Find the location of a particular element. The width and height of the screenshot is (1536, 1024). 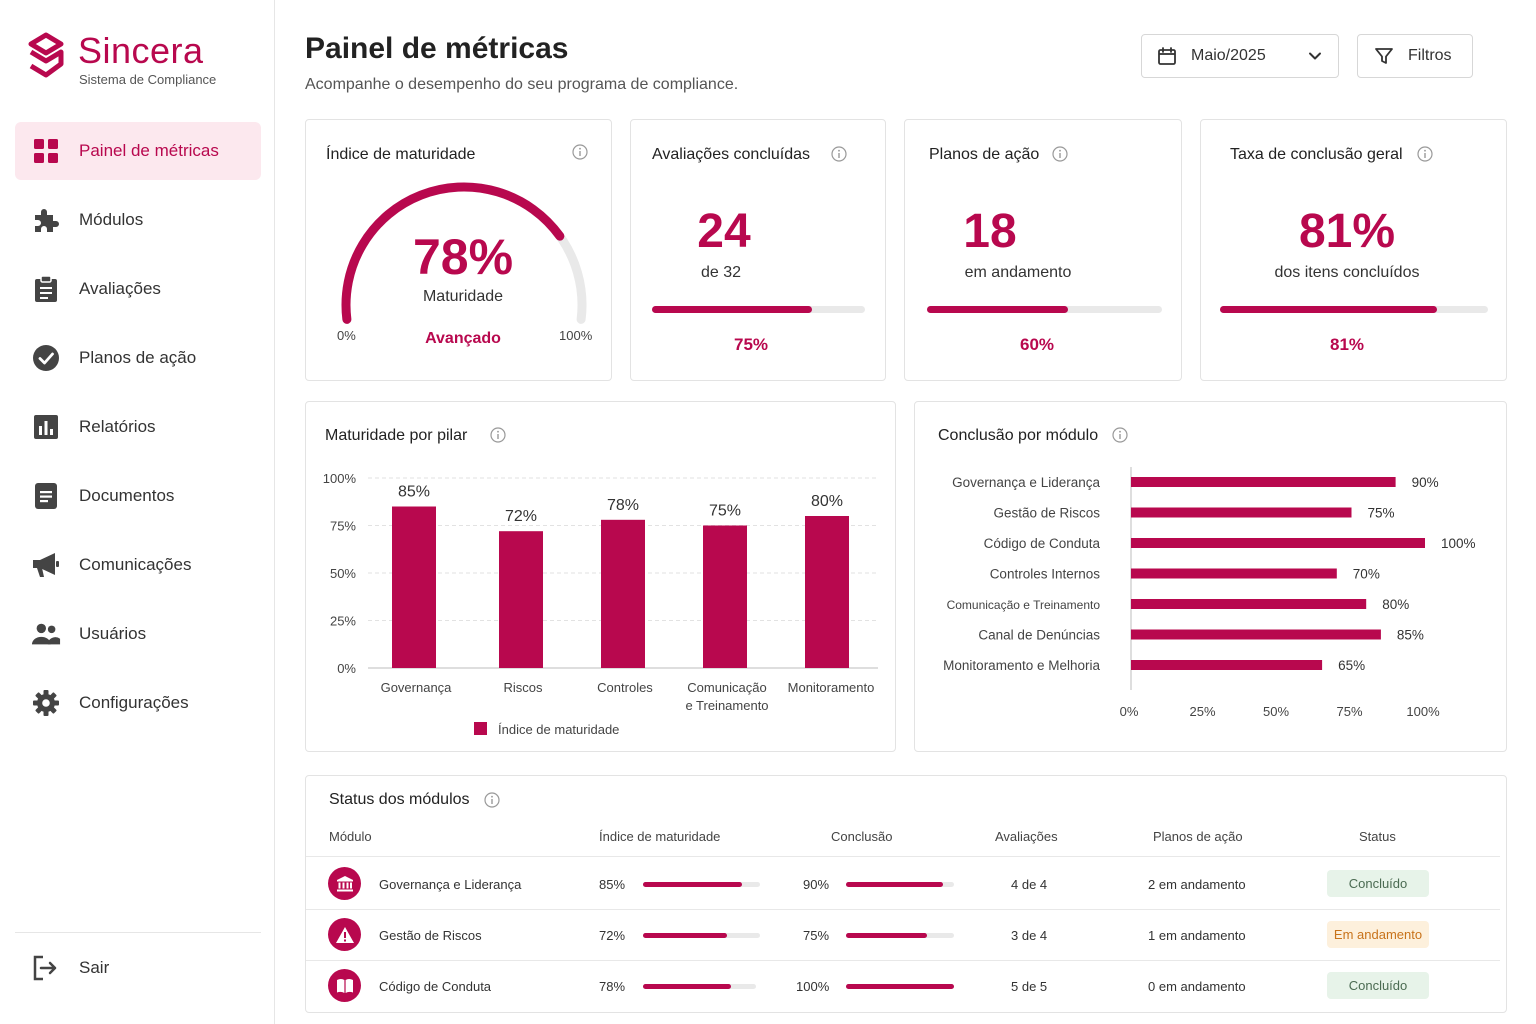

period-value: Maio/2025 is located at coordinates (1228, 55).